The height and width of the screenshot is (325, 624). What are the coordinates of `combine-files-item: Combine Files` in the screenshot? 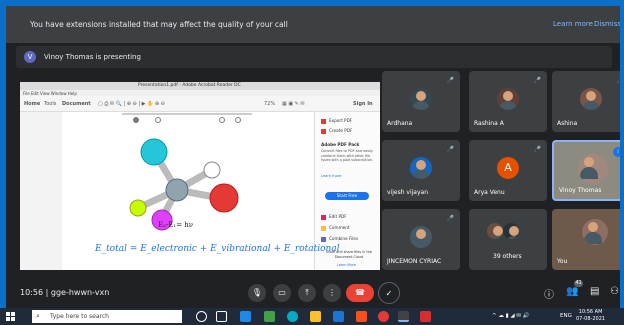 It's located at (339, 239).